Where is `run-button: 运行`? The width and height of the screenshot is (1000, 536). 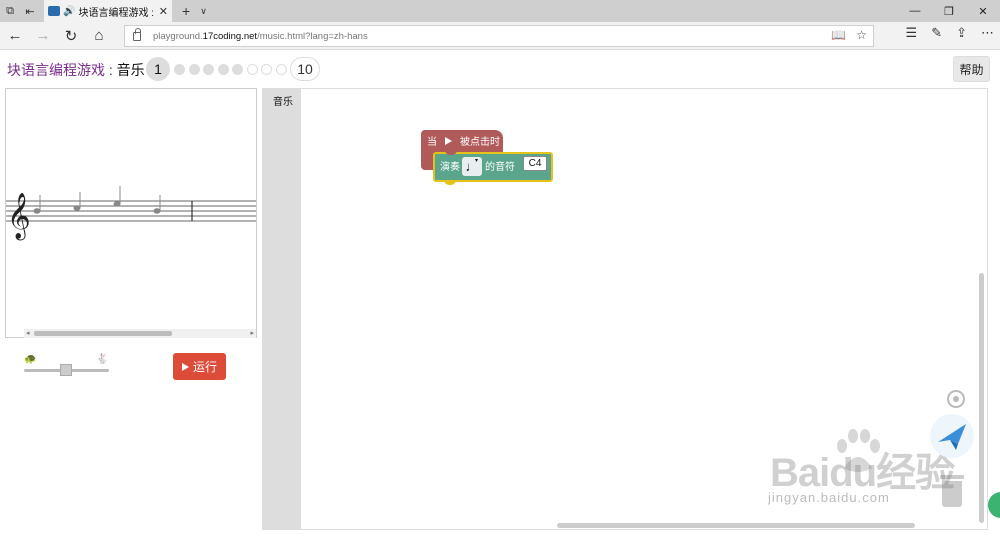 run-button: 运行 is located at coordinates (199, 366).